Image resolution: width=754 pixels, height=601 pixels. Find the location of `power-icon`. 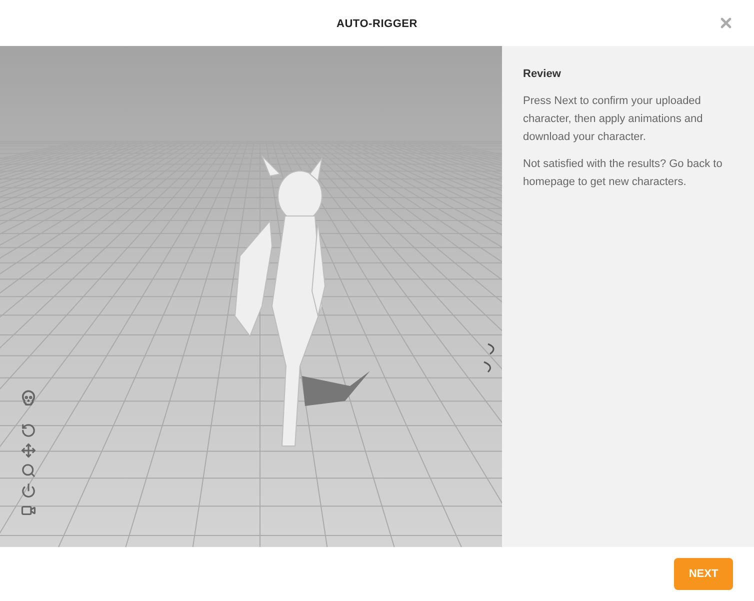

power-icon is located at coordinates (28, 490).